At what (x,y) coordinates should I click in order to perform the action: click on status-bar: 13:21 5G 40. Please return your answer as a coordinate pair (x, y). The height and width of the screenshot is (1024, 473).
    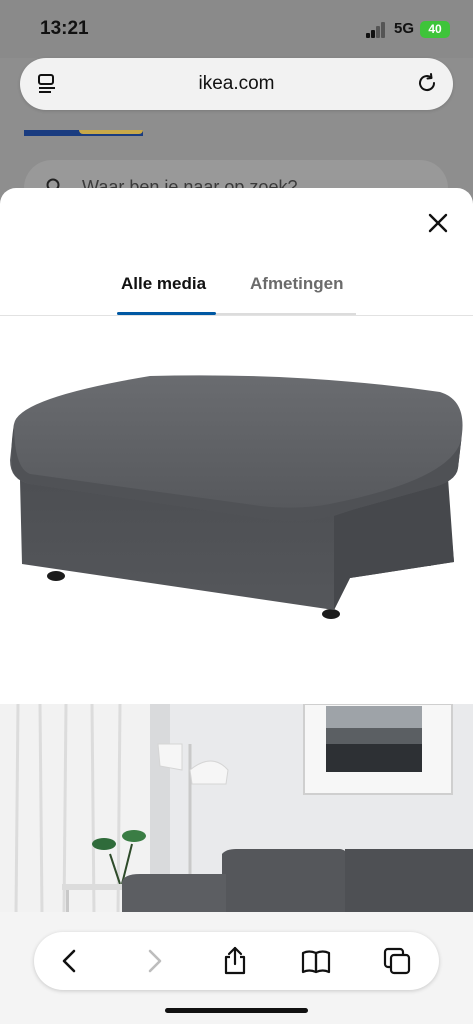
    Looking at the image, I should click on (236, 29).